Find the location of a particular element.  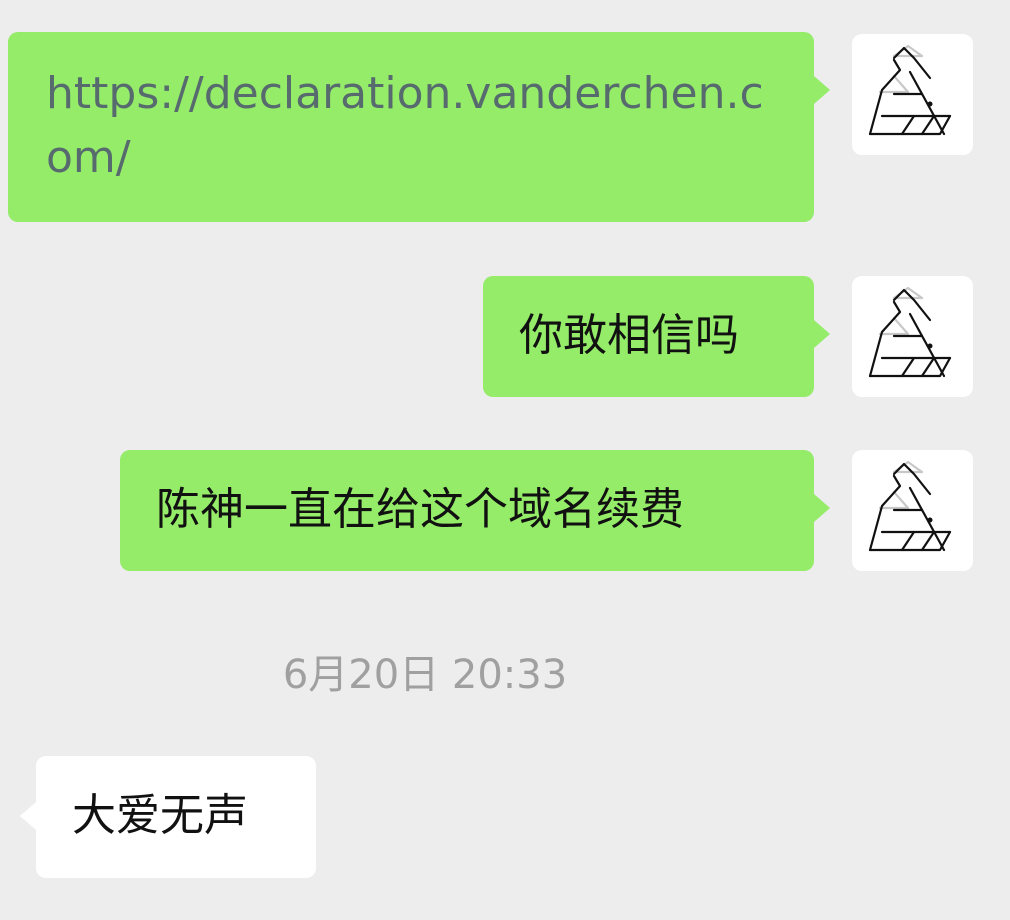

message-timestamp: 6月20日 20:33 is located at coordinates (425, 675).